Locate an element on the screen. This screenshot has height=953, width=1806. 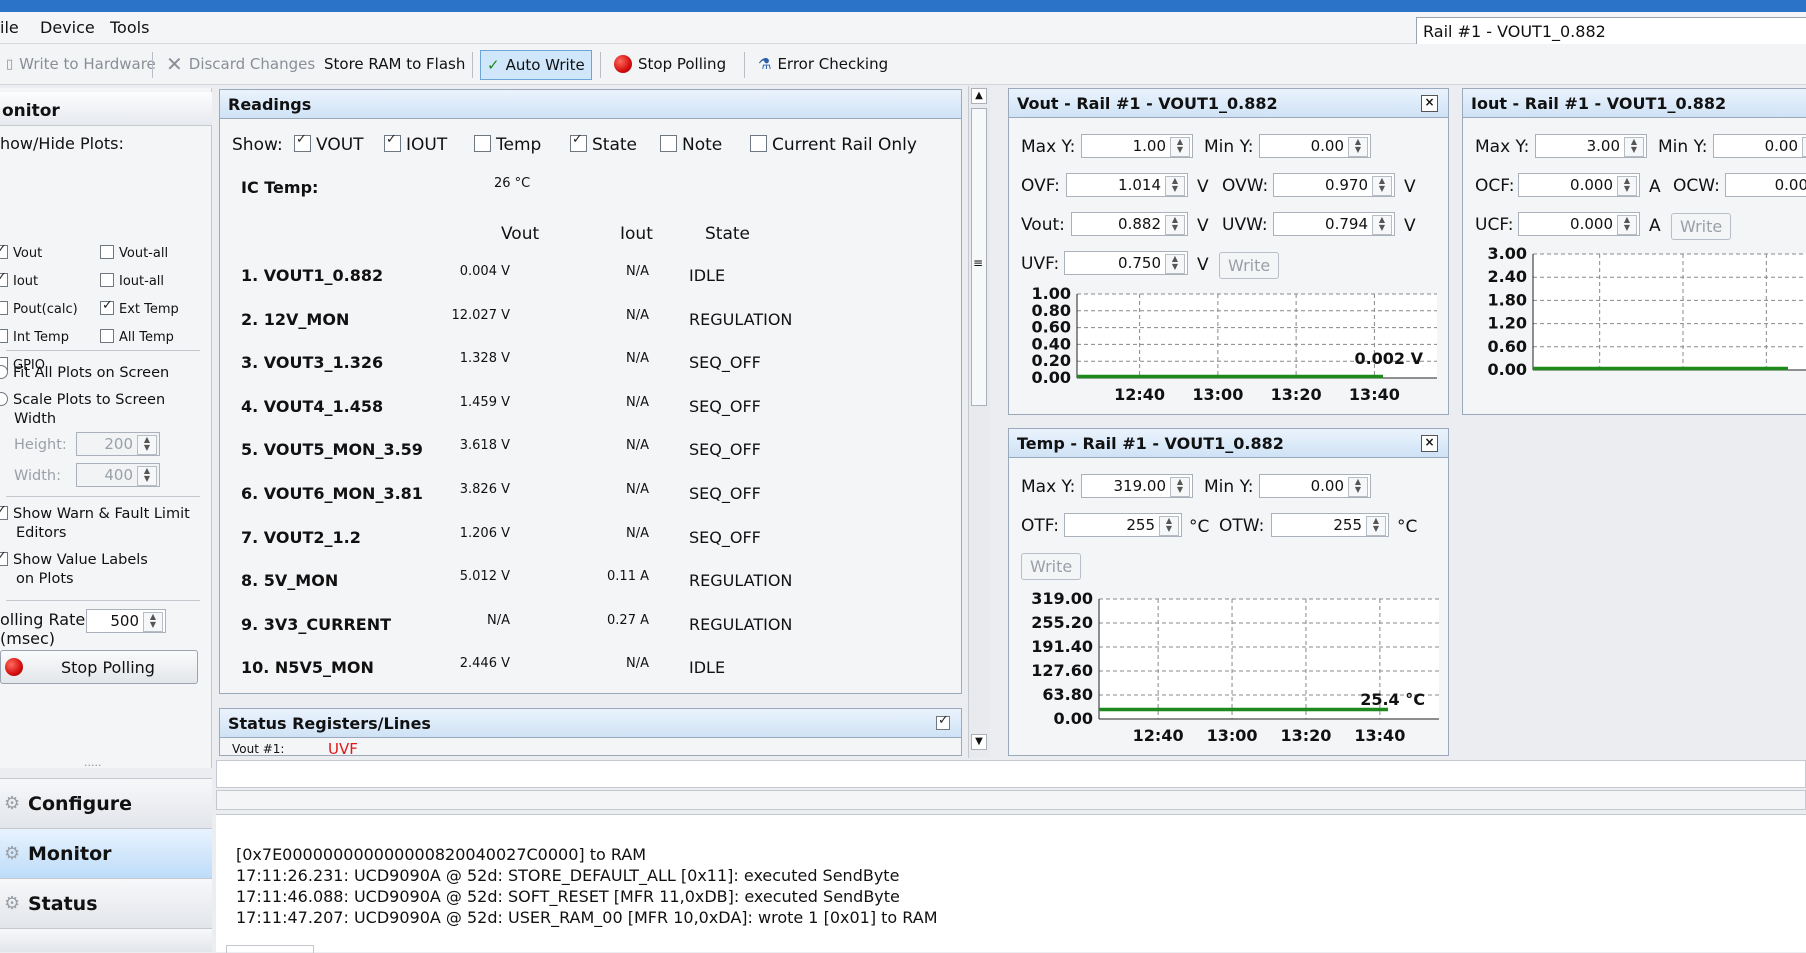
vout-write-button: Write is located at coordinates (1249, 265).